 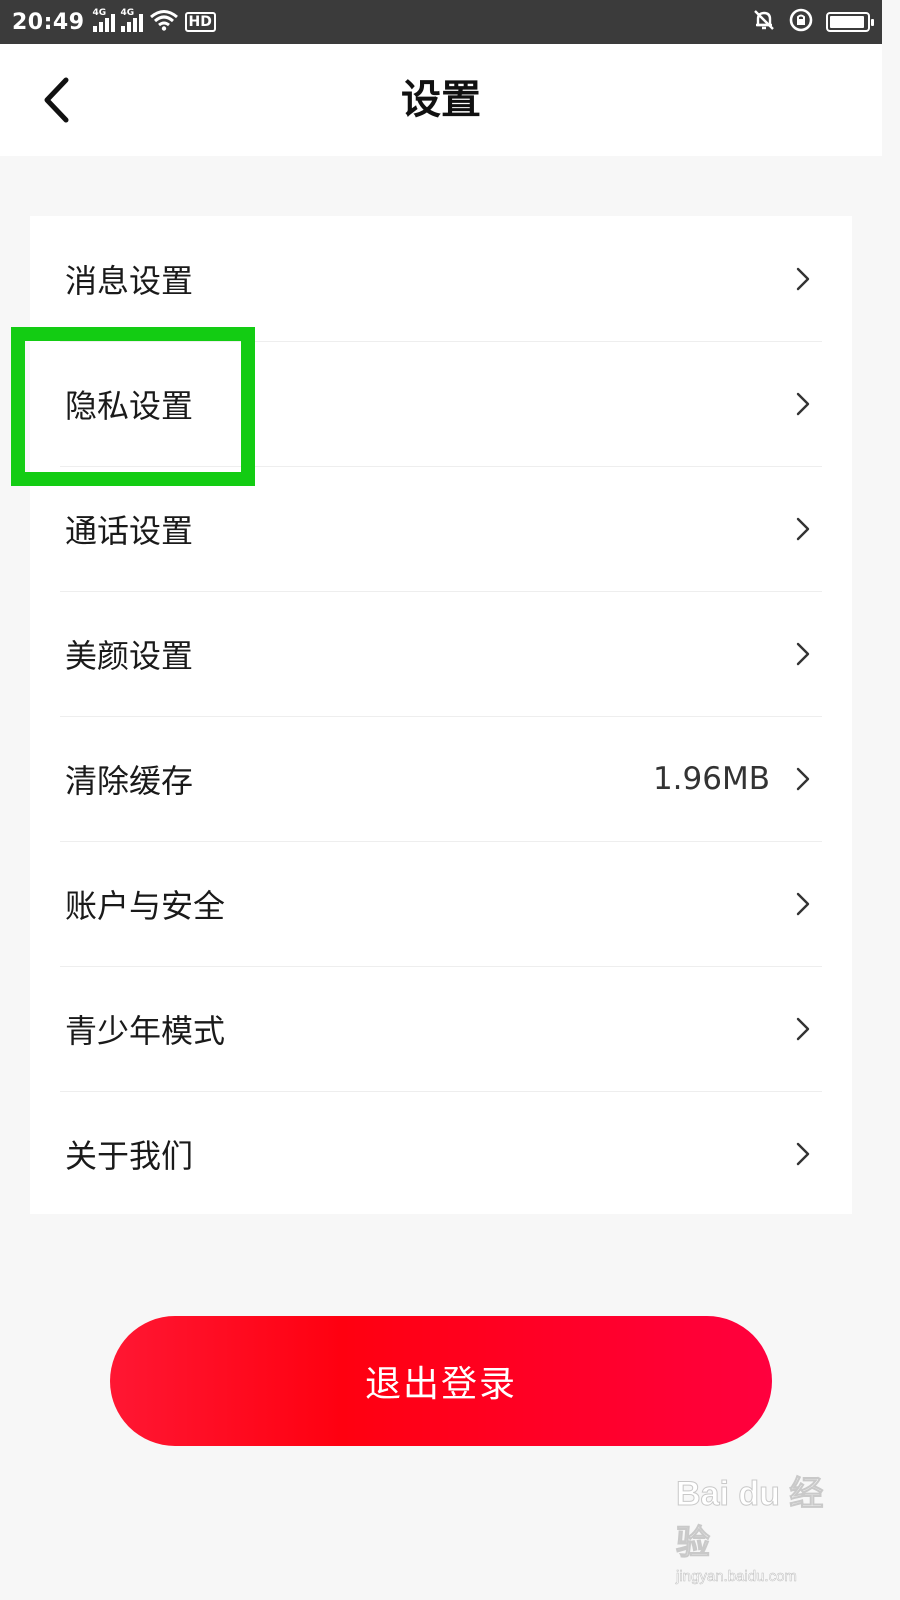 What do you see at coordinates (129, 280) in the screenshot?
I see `settings-item-label: 消息设置` at bounding box center [129, 280].